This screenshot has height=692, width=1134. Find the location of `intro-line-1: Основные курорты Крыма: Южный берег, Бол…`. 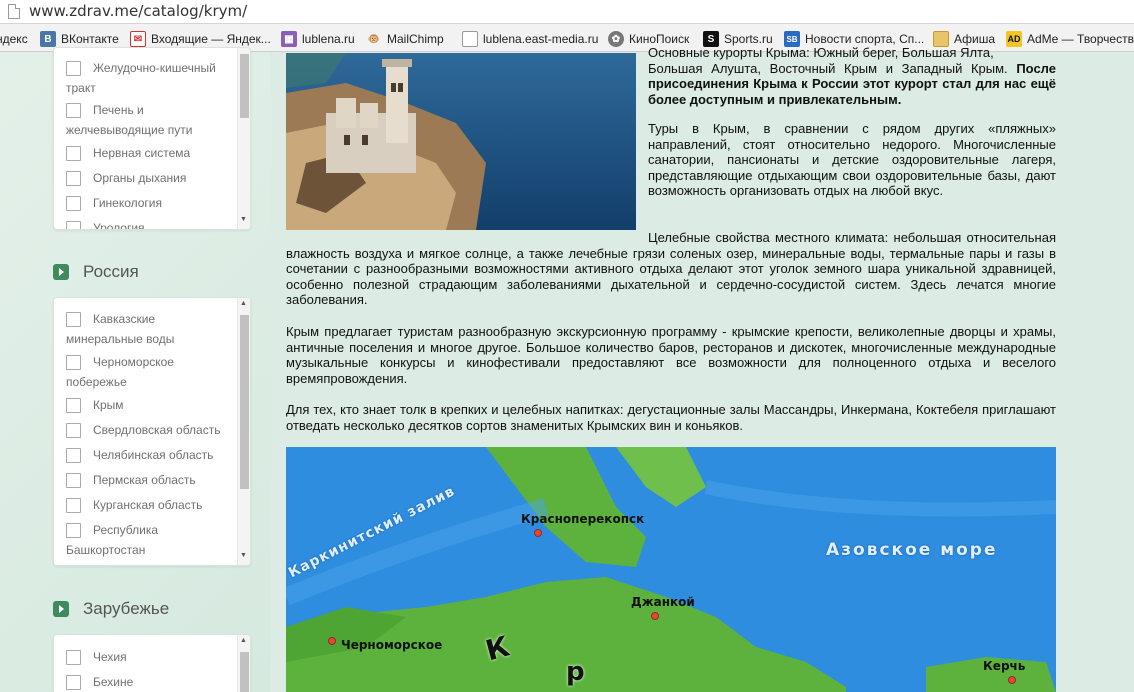

intro-line-1: Основные курорты Крыма: Южный берег, Бол… is located at coordinates (821, 52).